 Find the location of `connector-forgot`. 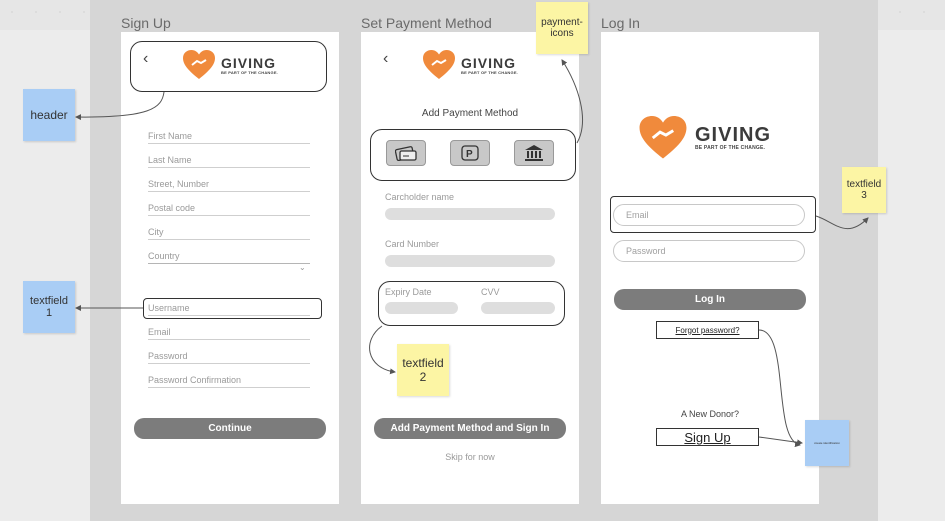

connector-forgot is located at coordinates (779, 388).